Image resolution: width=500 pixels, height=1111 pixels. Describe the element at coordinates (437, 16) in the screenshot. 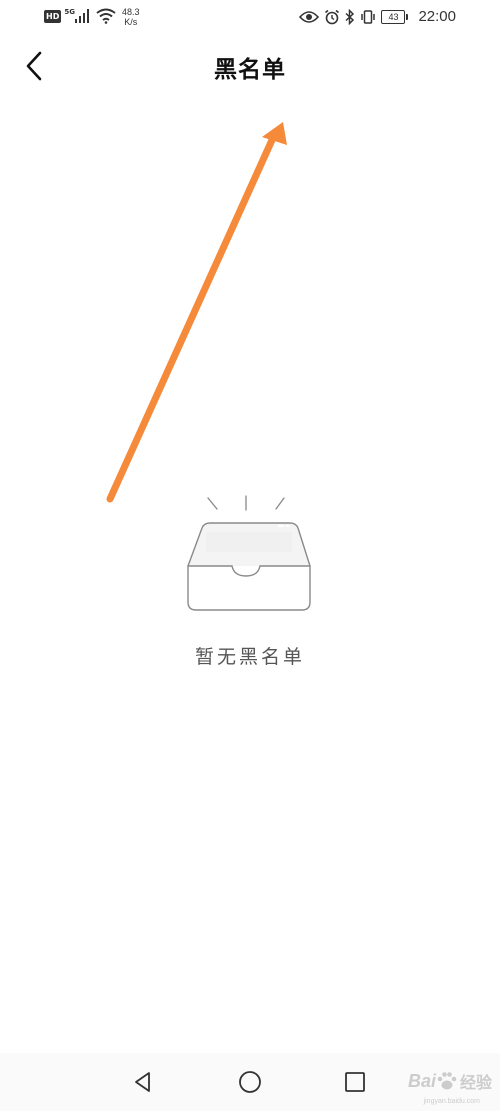

I see `status-time: 22:00` at that location.